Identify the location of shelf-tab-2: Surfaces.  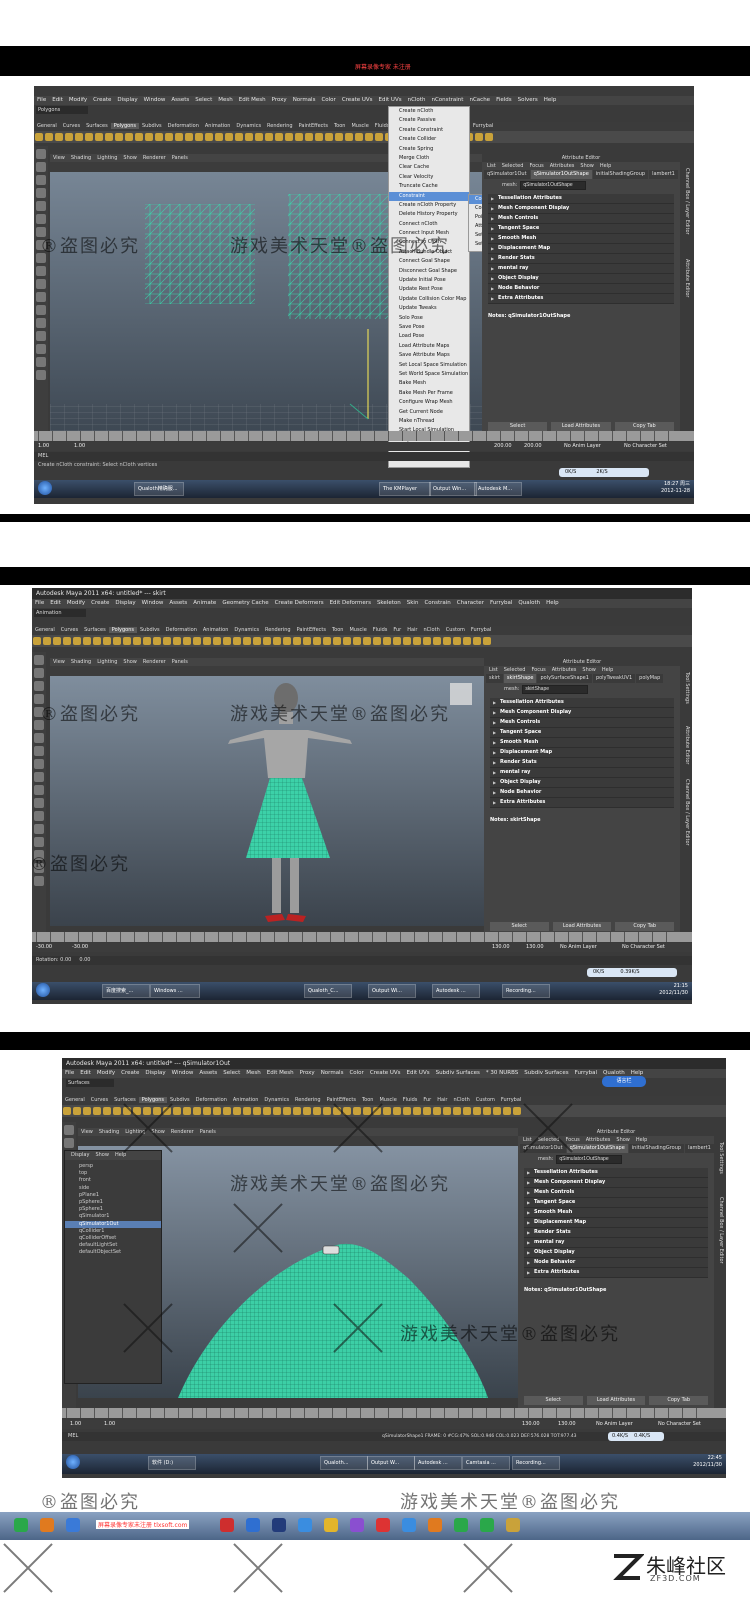
(95, 630).